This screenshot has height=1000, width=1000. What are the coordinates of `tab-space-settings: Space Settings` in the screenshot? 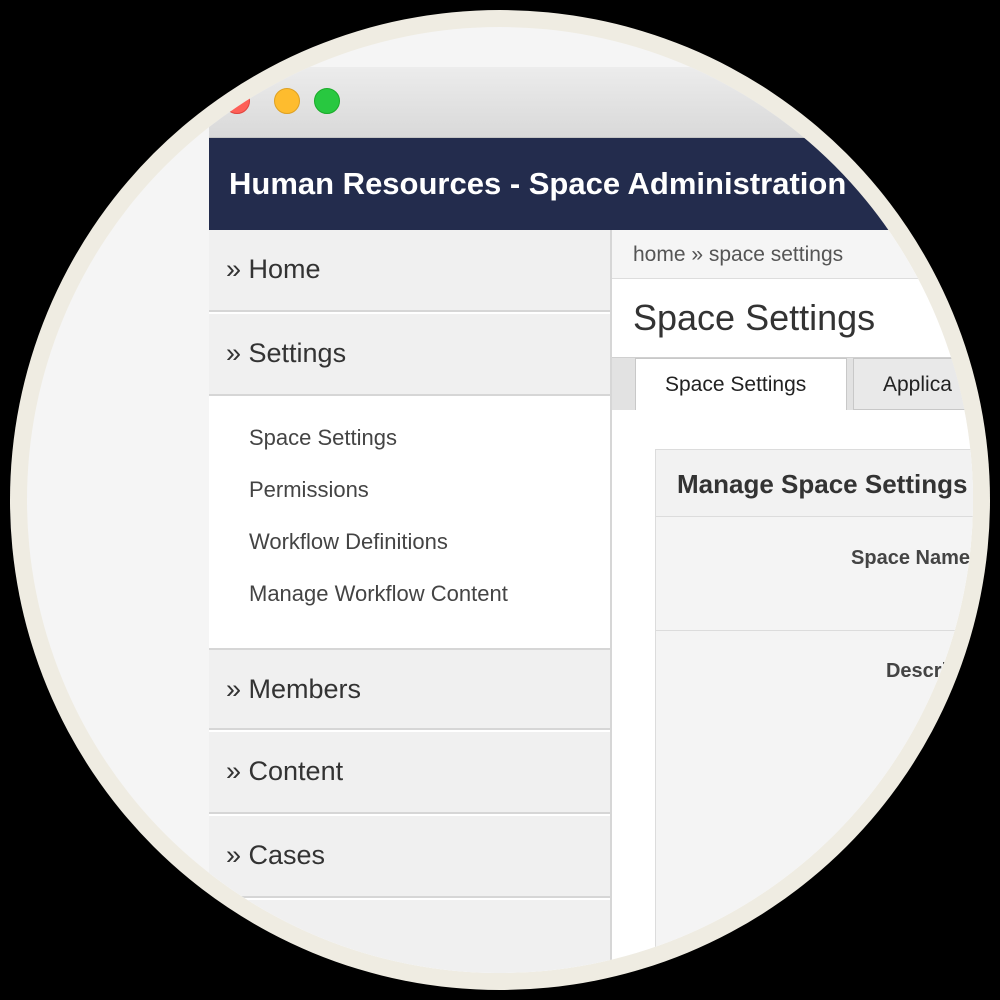 It's located at (741, 384).